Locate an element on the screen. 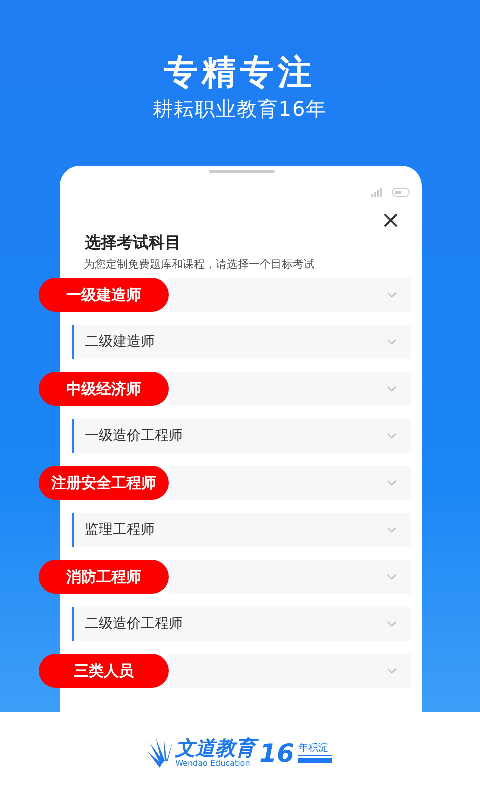 Image resolution: width=480 pixels, height=800 pixels. exam-name: 二级造价工程师 is located at coordinates (134, 624).